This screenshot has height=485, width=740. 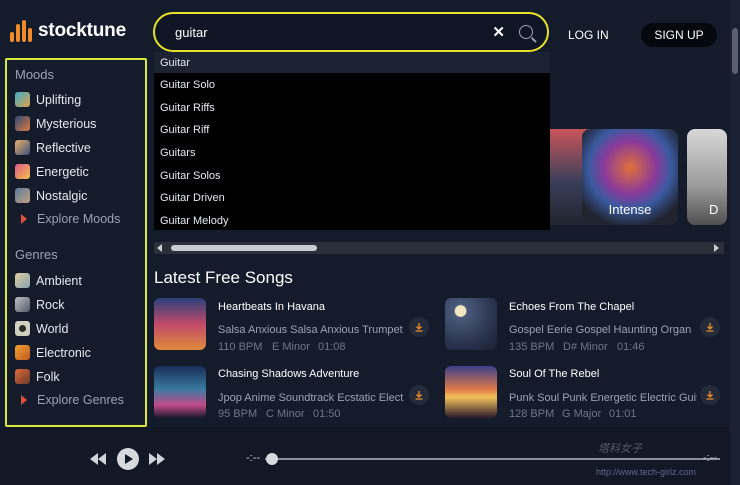 What do you see at coordinates (22, 304) in the screenshot?
I see `rock-icon` at bounding box center [22, 304].